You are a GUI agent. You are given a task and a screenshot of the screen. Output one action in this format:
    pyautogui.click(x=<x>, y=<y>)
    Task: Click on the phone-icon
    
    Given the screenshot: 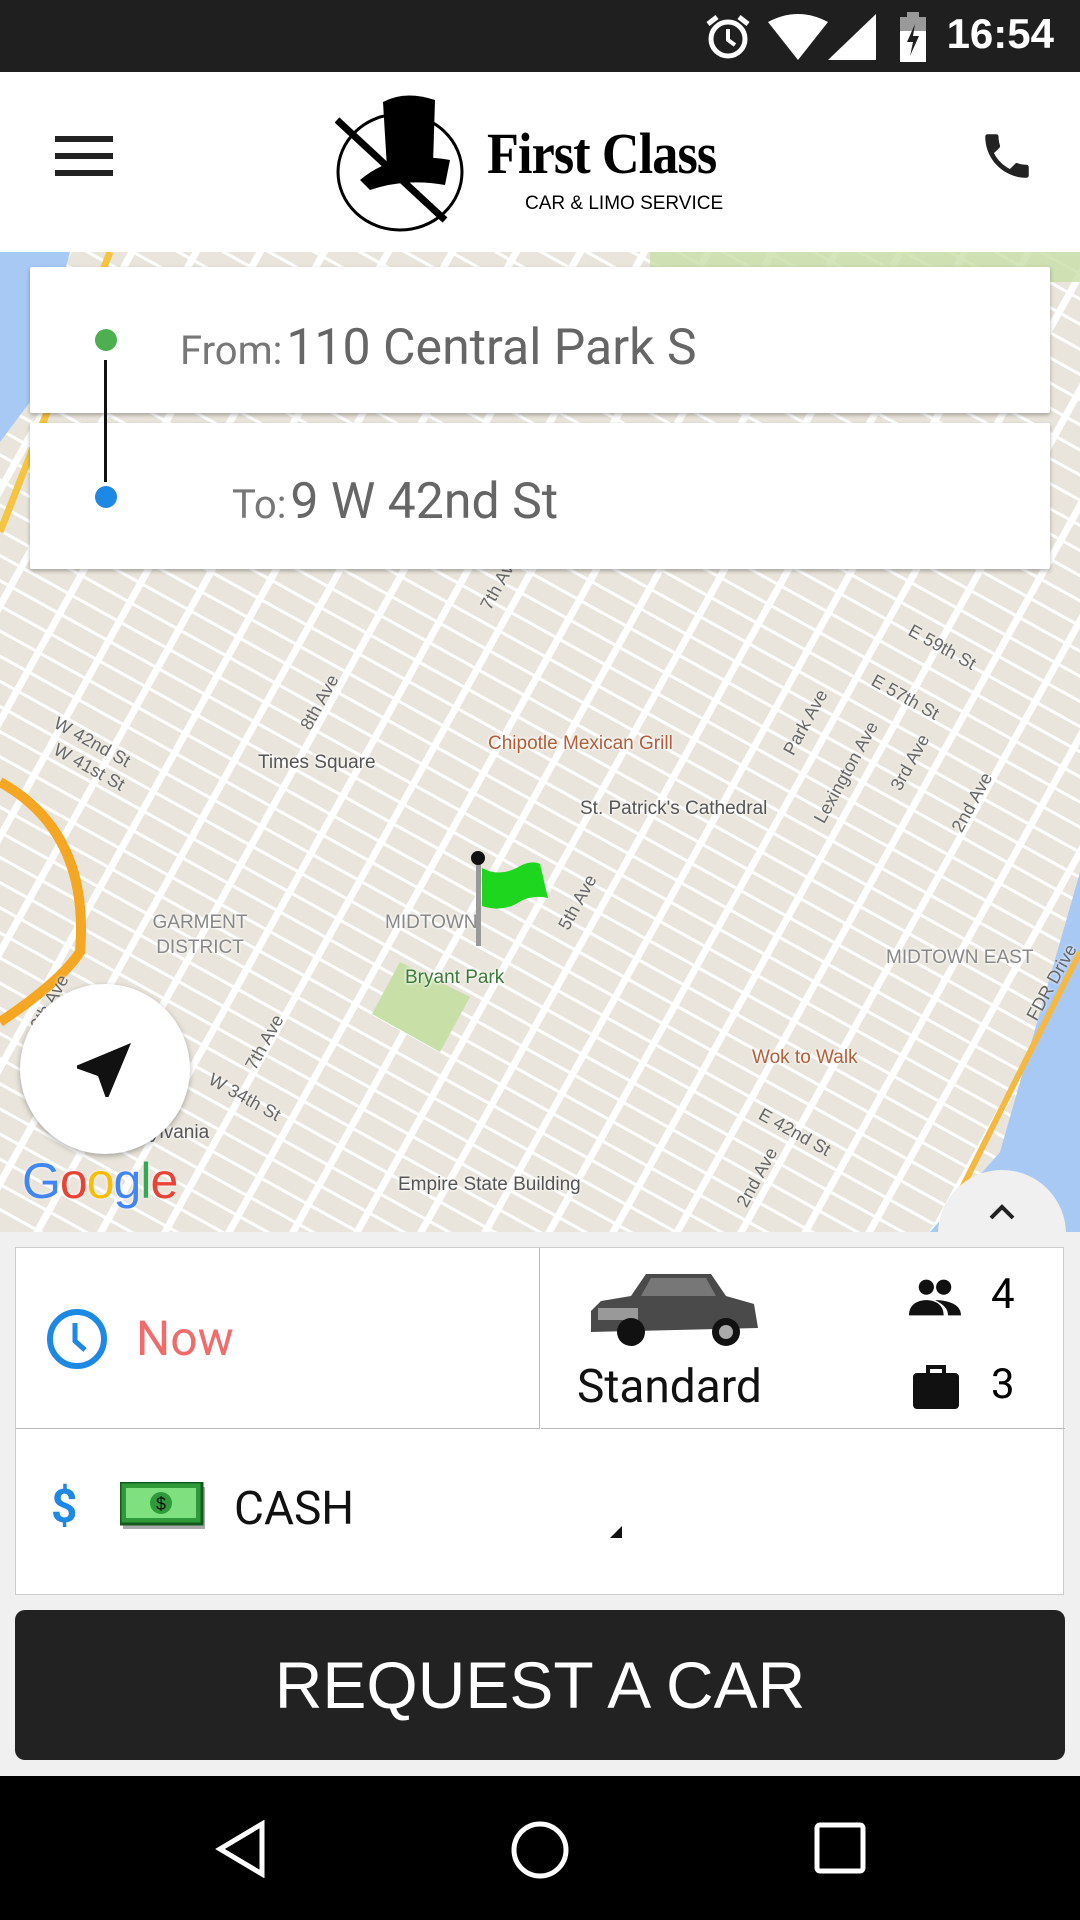 What is the action you would take?
    pyautogui.click(x=1007, y=156)
    